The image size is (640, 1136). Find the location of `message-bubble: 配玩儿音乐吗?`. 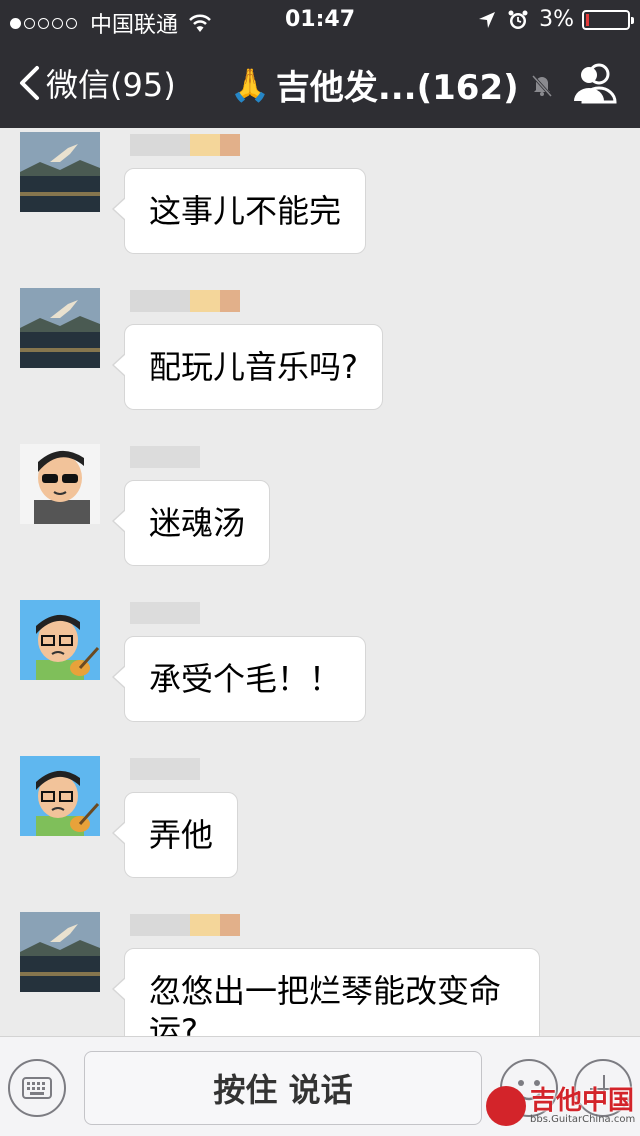

message-bubble: 配玩儿音乐吗? is located at coordinates (247, 367).